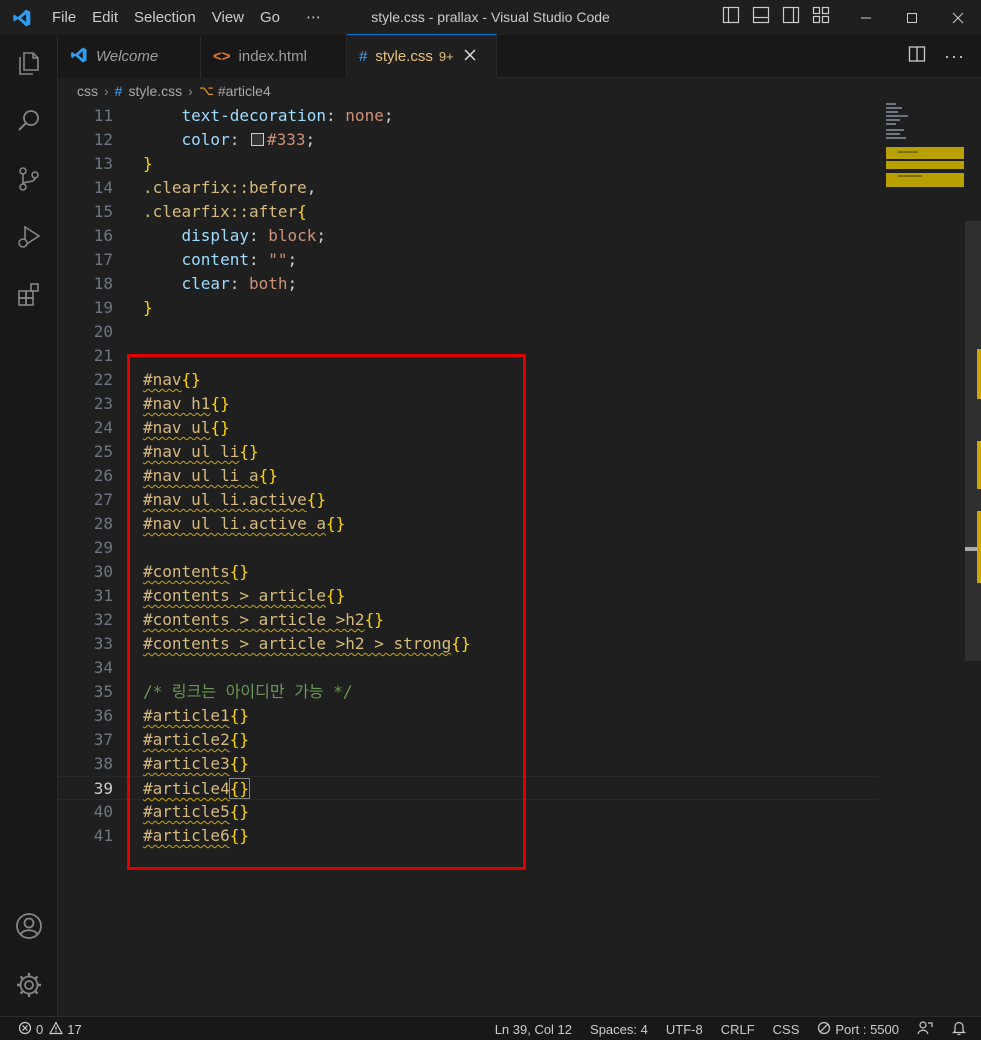 Image resolution: width=981 pixels, height=1040 pixels. What do you see at coordinates (87, 91) in the screenshot?
I see `breadcrumb-folder: css` at bounding box center [87, 91].